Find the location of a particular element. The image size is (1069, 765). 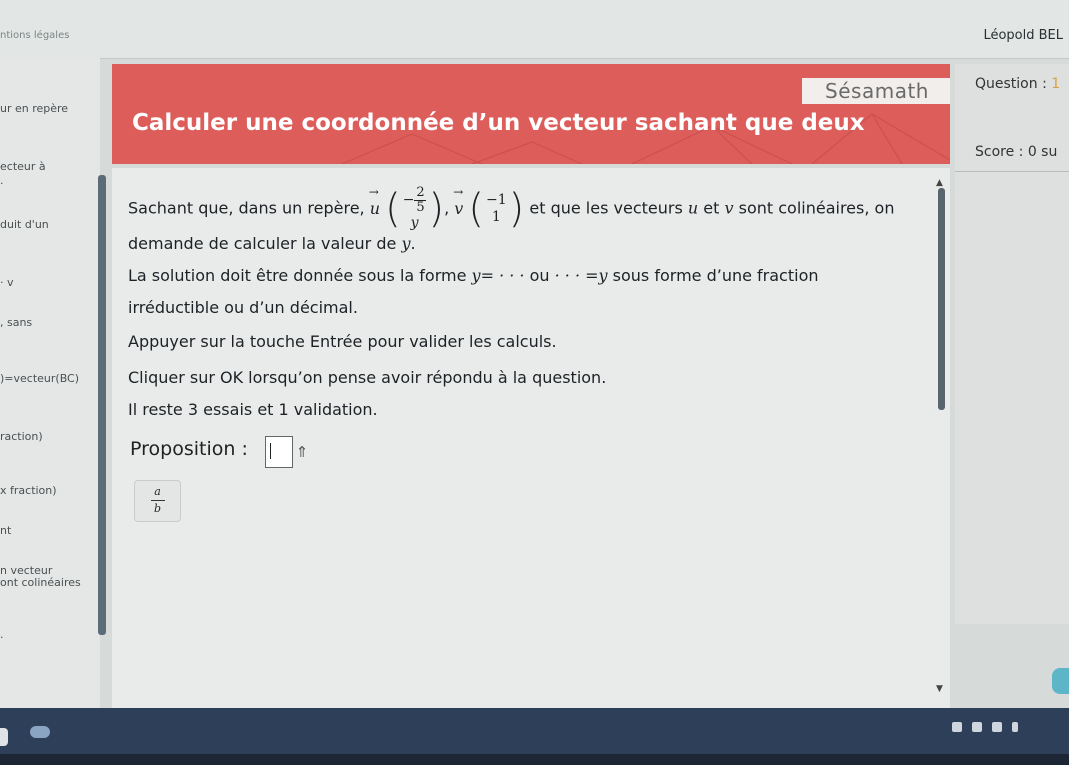

score-panel: Question : 1 Score : 0 su is located at coordinates (1012, 344).